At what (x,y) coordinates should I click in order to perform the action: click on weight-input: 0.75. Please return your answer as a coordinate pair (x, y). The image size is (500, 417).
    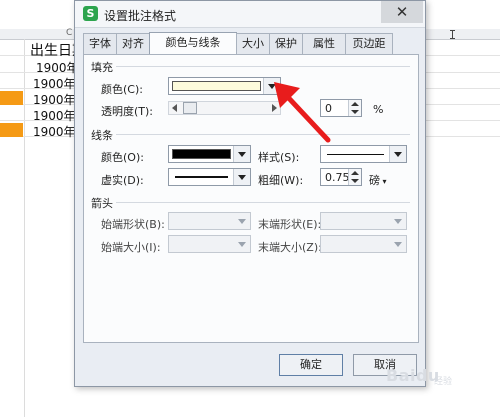
    Looking at the image, I should click on (341, 177).